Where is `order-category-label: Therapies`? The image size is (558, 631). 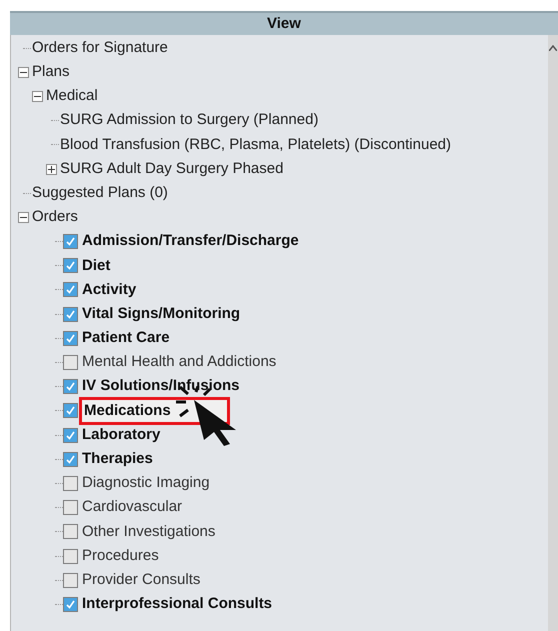
order-category-label: Therapies is located at coordinates (117, 459).